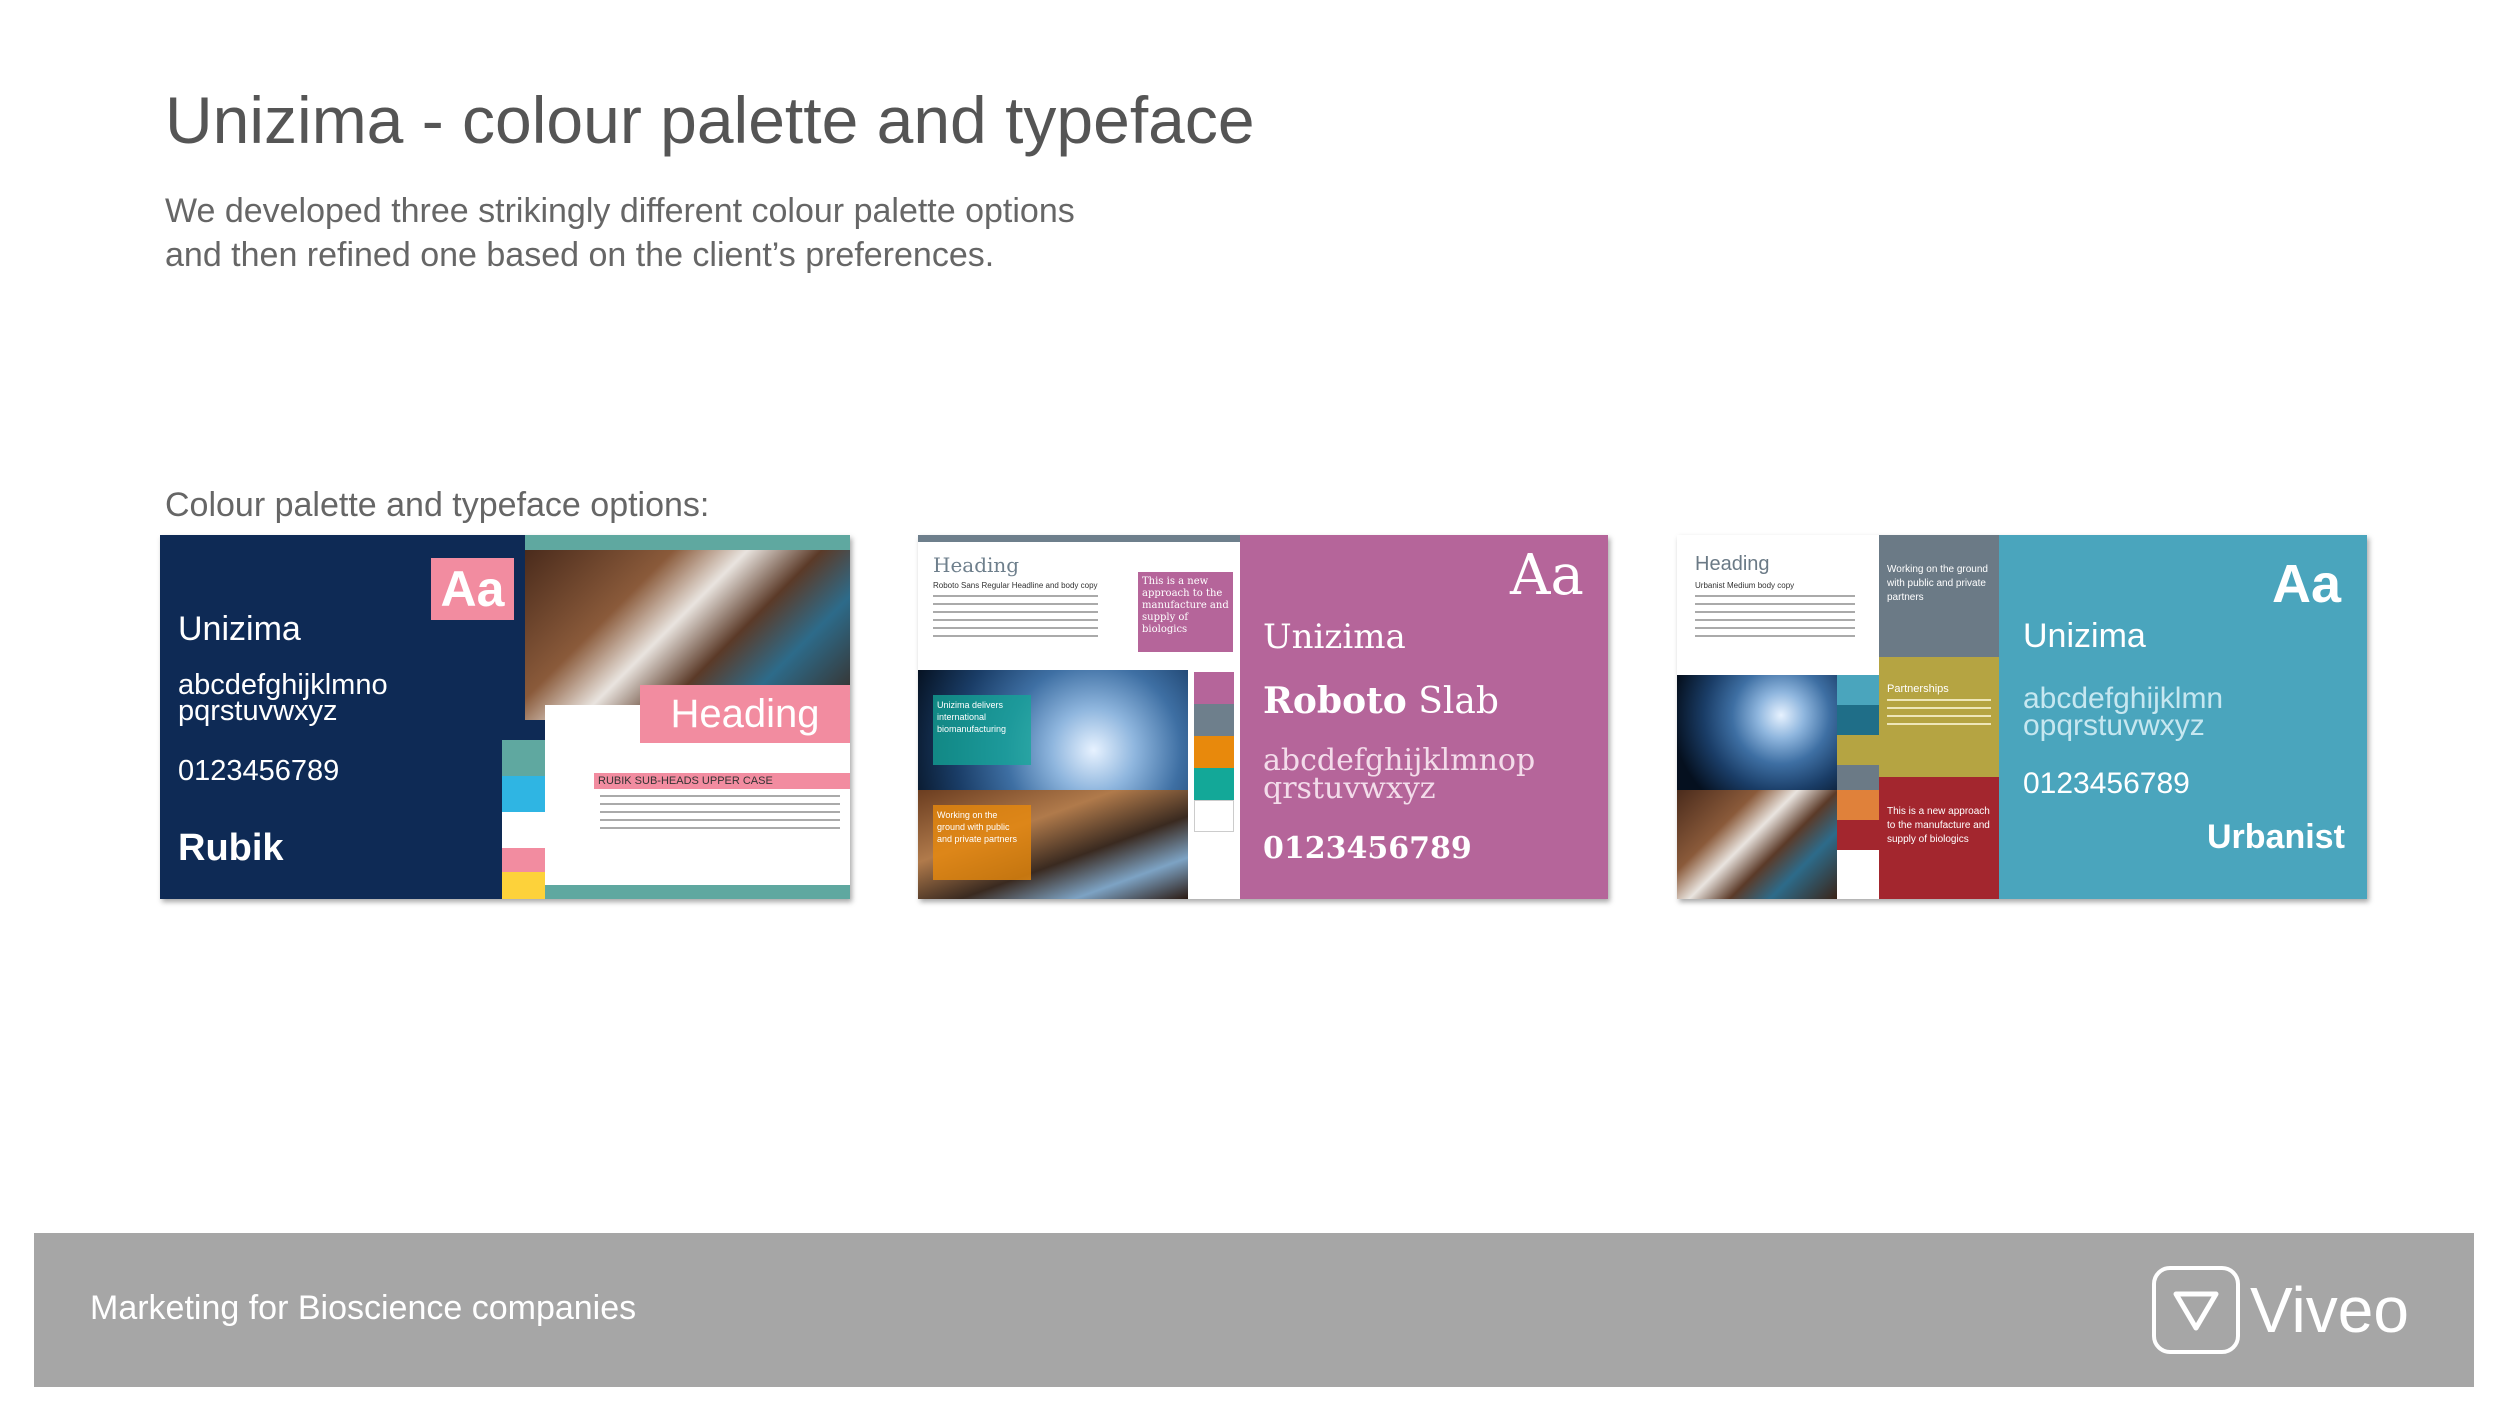 The height and width of the screenshot is (1406, 2500). What do you see at coordinates (523, 794) in the screenshot?
I see `swatch-blue` at bounding box center [523, 794].